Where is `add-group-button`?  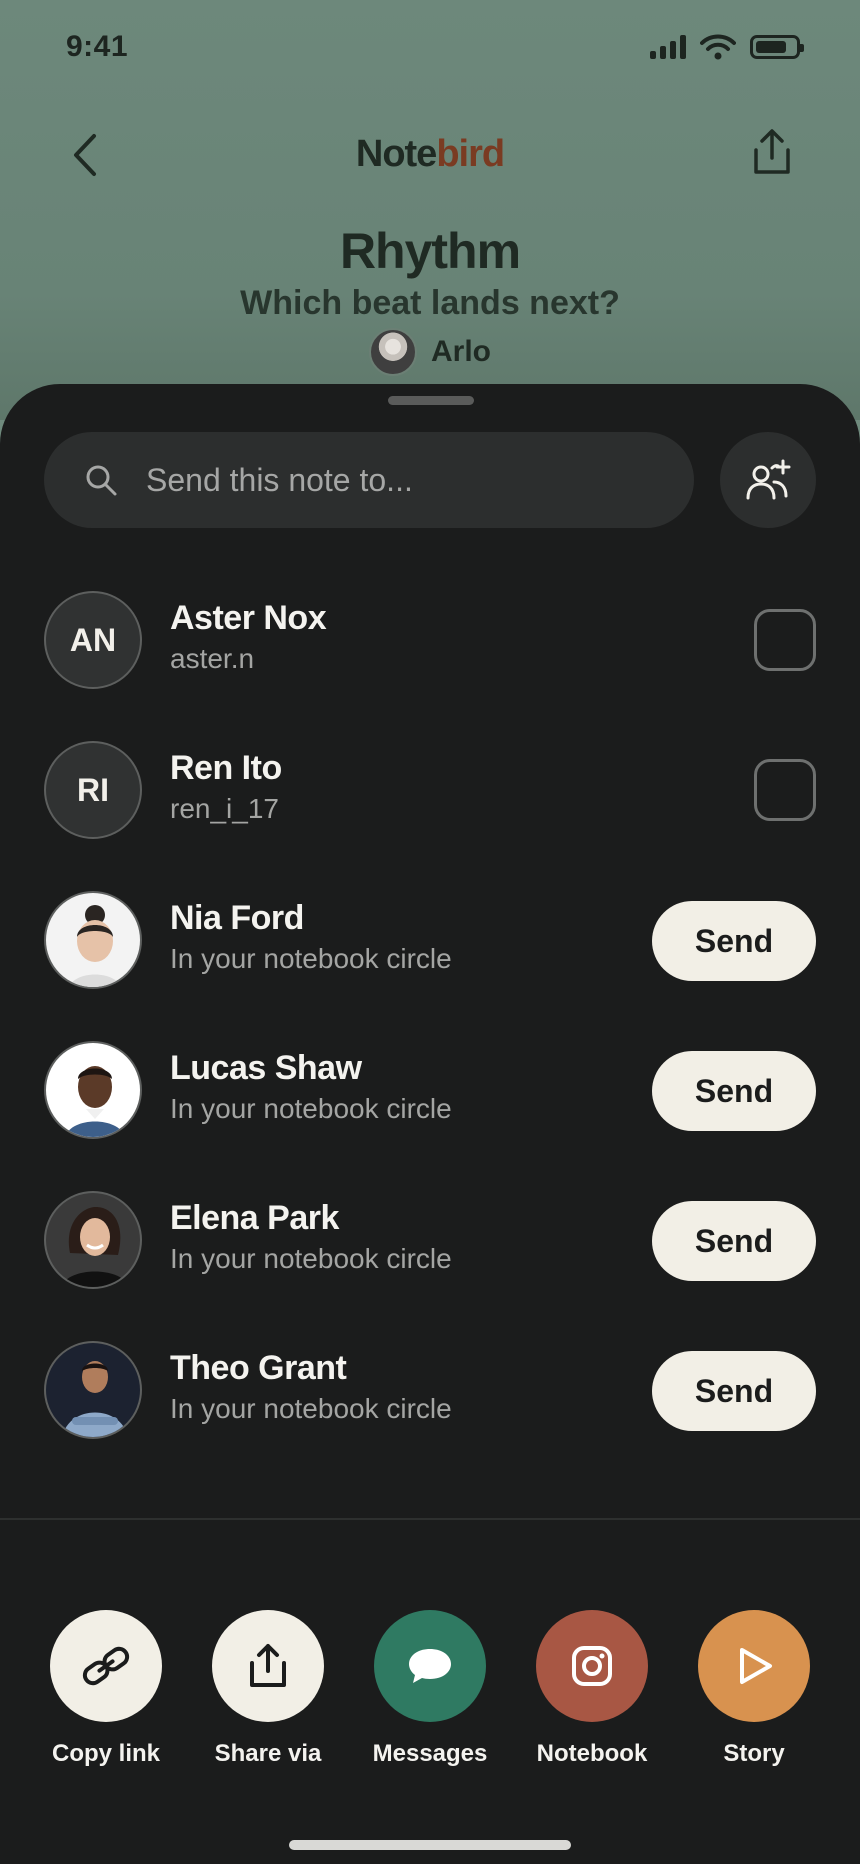
add-group-button is located at coordinates (768, 480).